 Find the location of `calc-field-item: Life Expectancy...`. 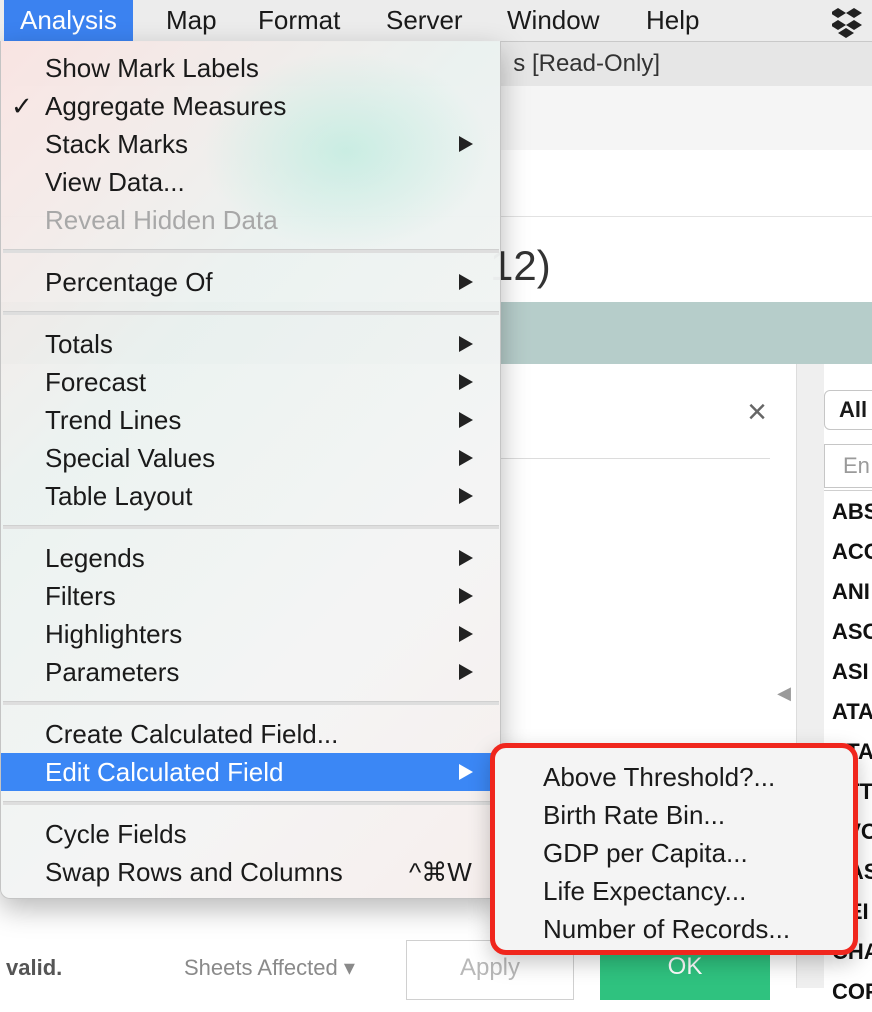

calc-field-item: Life Expectancy... is located at coordinates (644, 891).